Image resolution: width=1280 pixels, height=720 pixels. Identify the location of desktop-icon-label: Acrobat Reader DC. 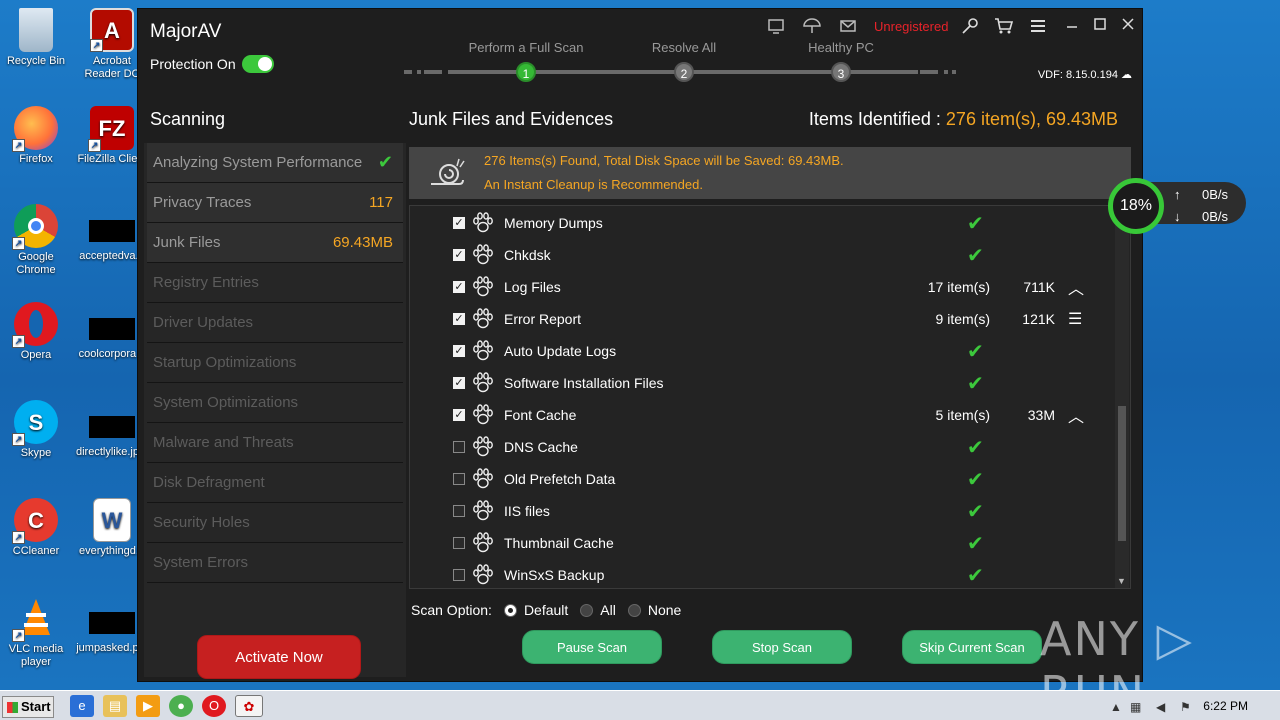
(112, 67).